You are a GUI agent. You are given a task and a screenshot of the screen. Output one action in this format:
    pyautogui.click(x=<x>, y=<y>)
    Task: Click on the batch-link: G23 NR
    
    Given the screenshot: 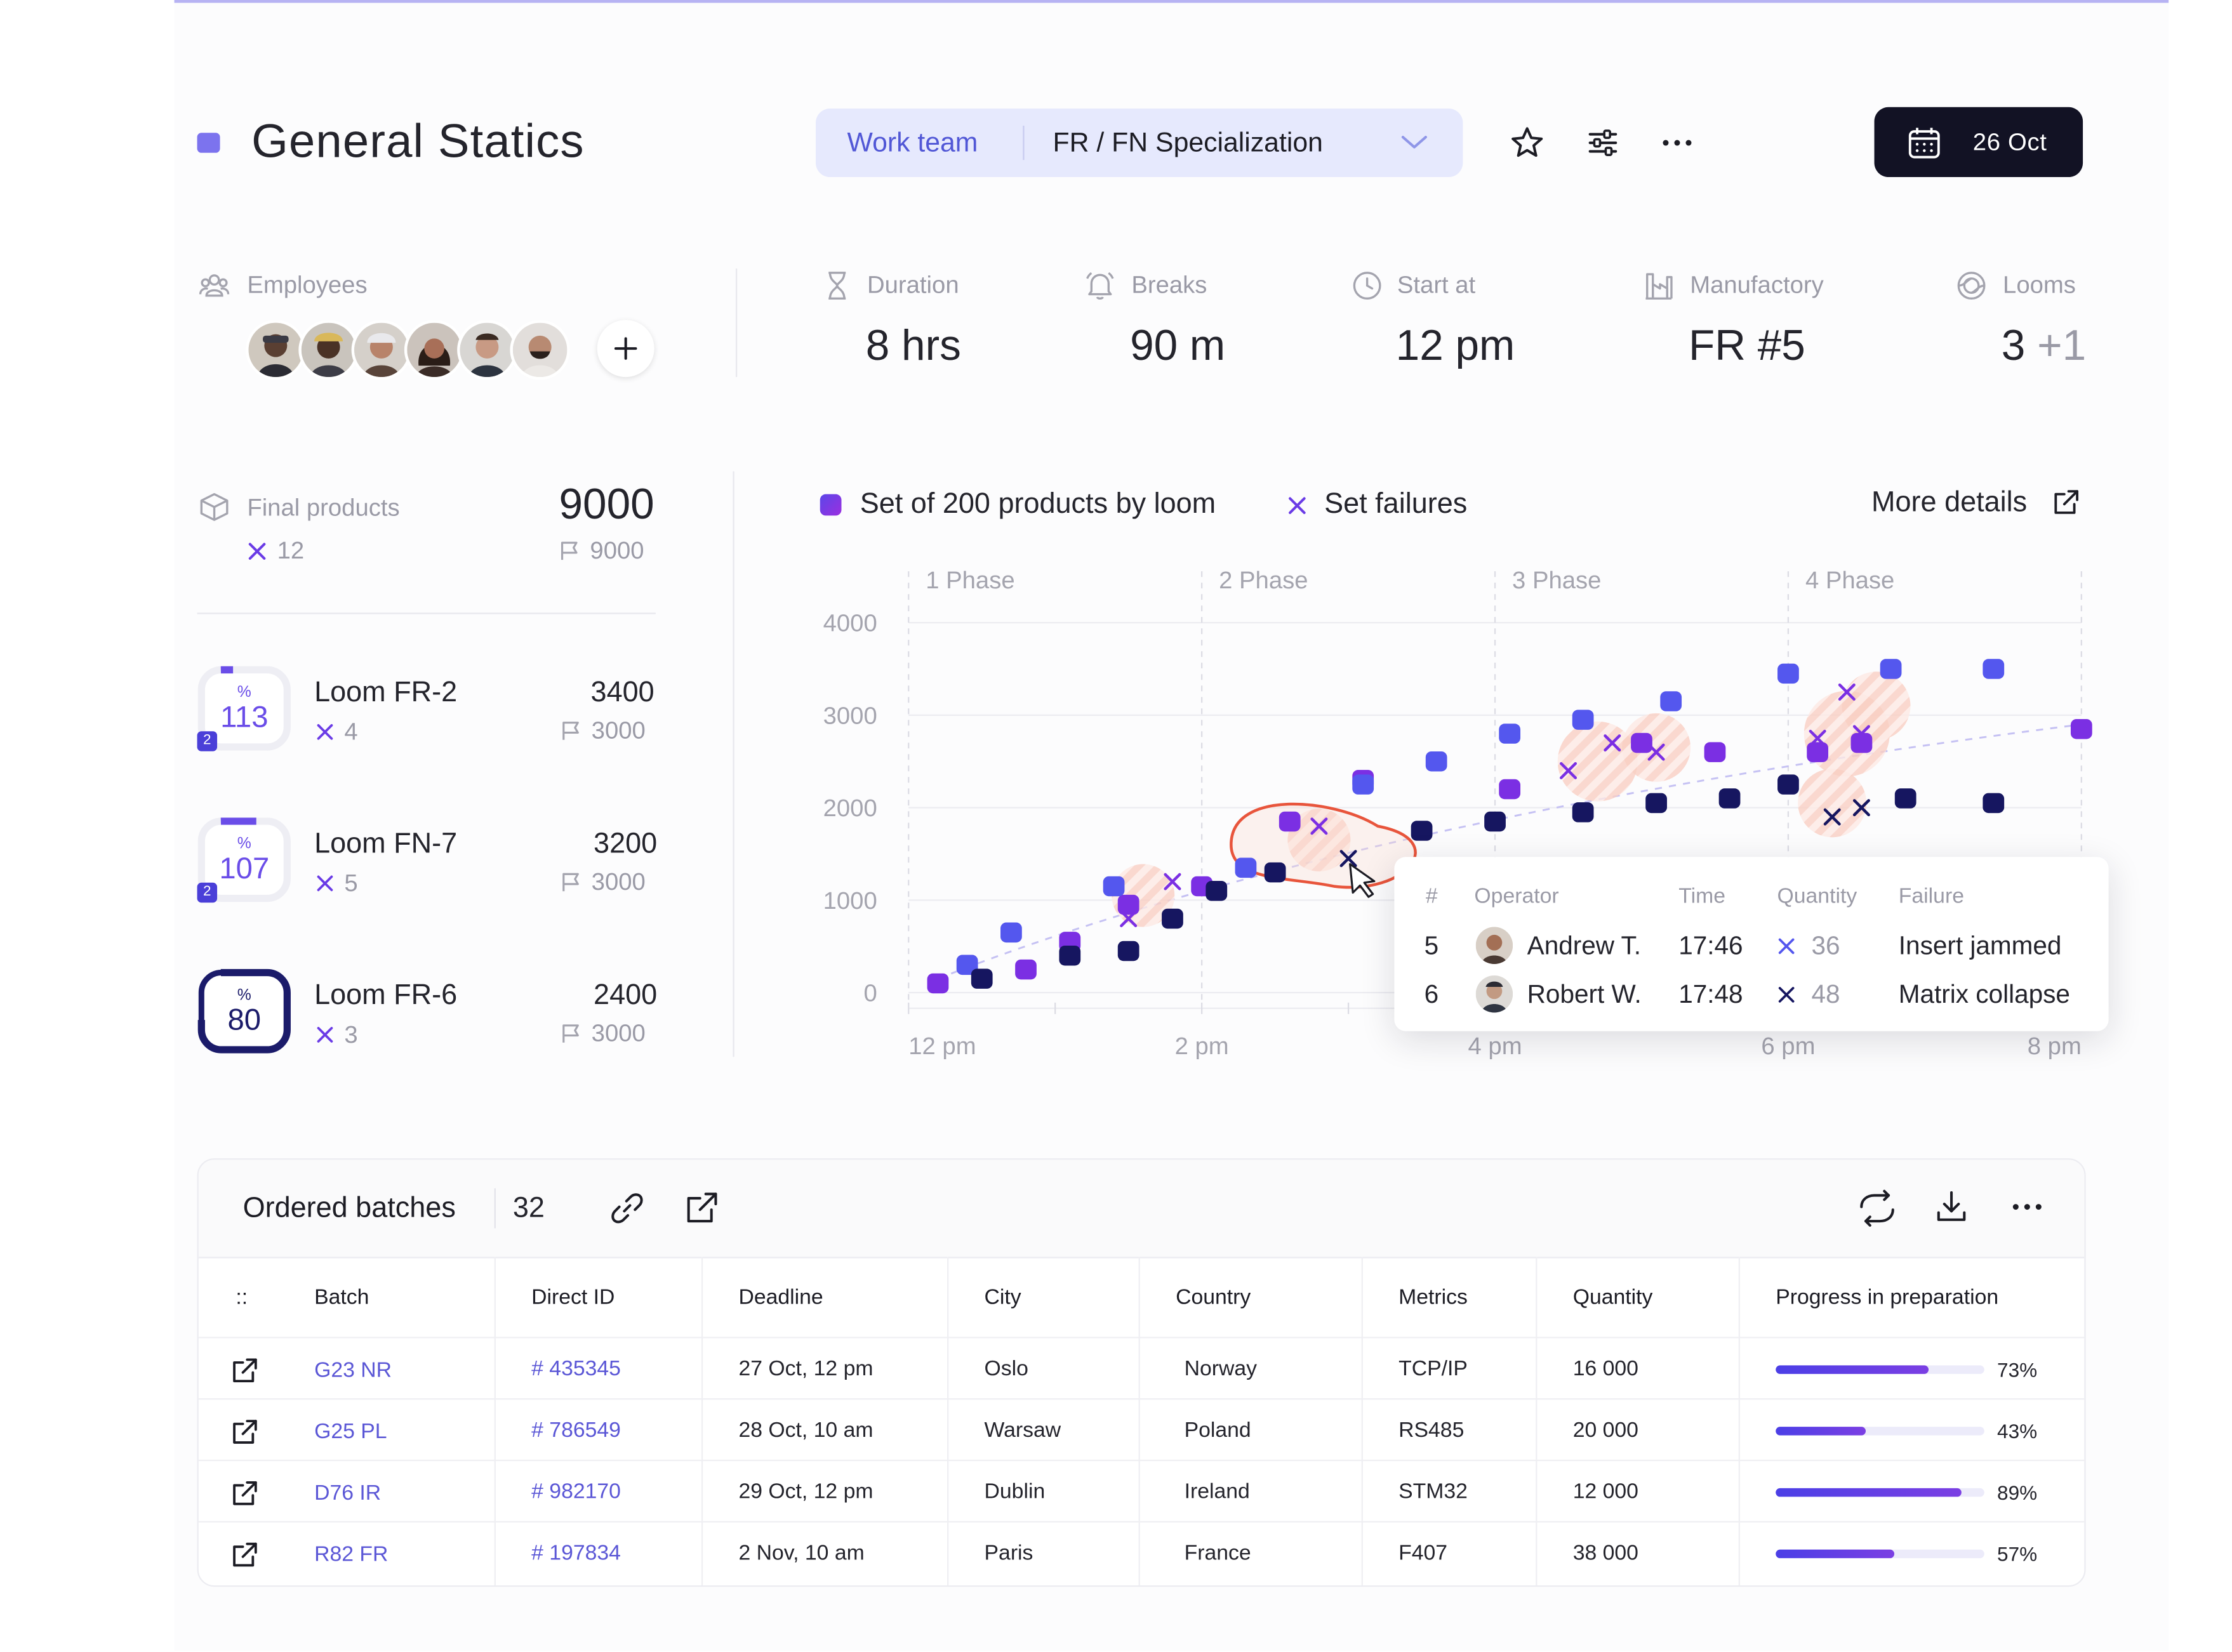 What is the action you would take?
    pyautogui.click(x=353, y=1370)
    